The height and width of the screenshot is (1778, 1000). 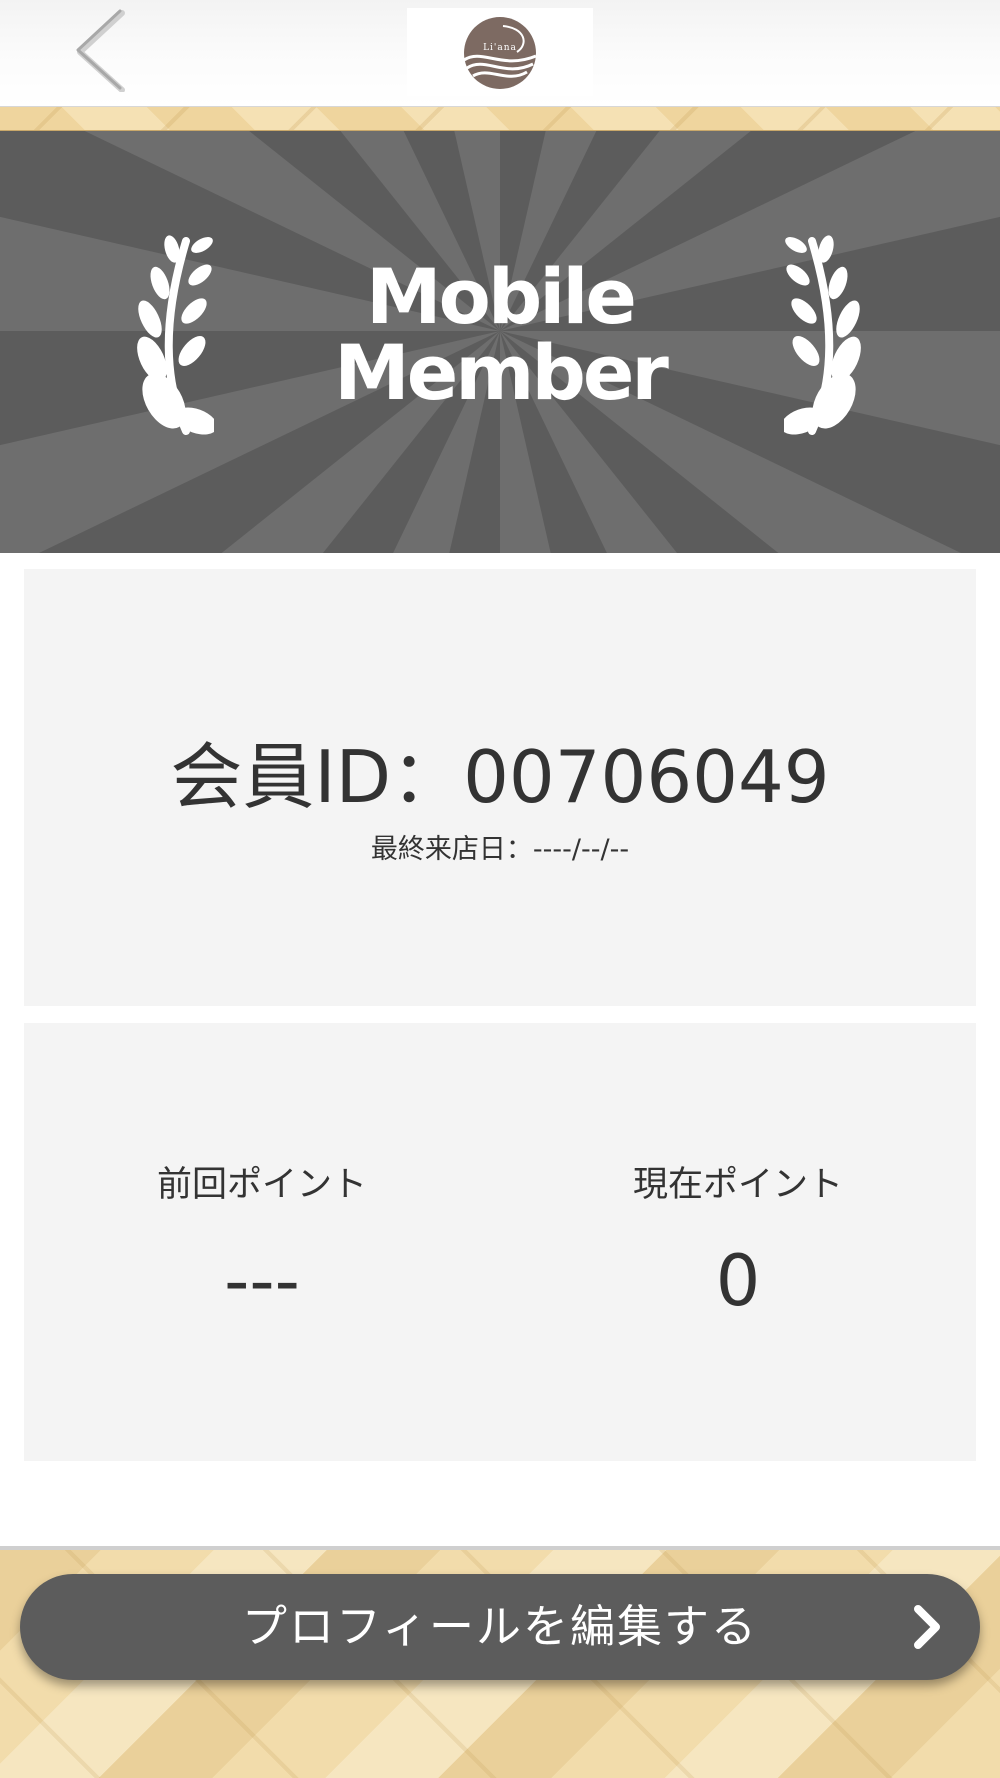 I want to click on current-points: 現在ポイント 0, so click(x=738, y=1241).